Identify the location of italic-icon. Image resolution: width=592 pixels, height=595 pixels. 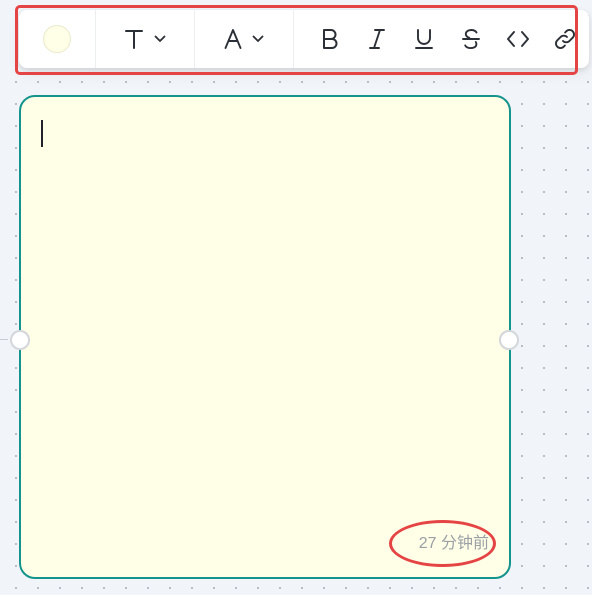
(377, 39).